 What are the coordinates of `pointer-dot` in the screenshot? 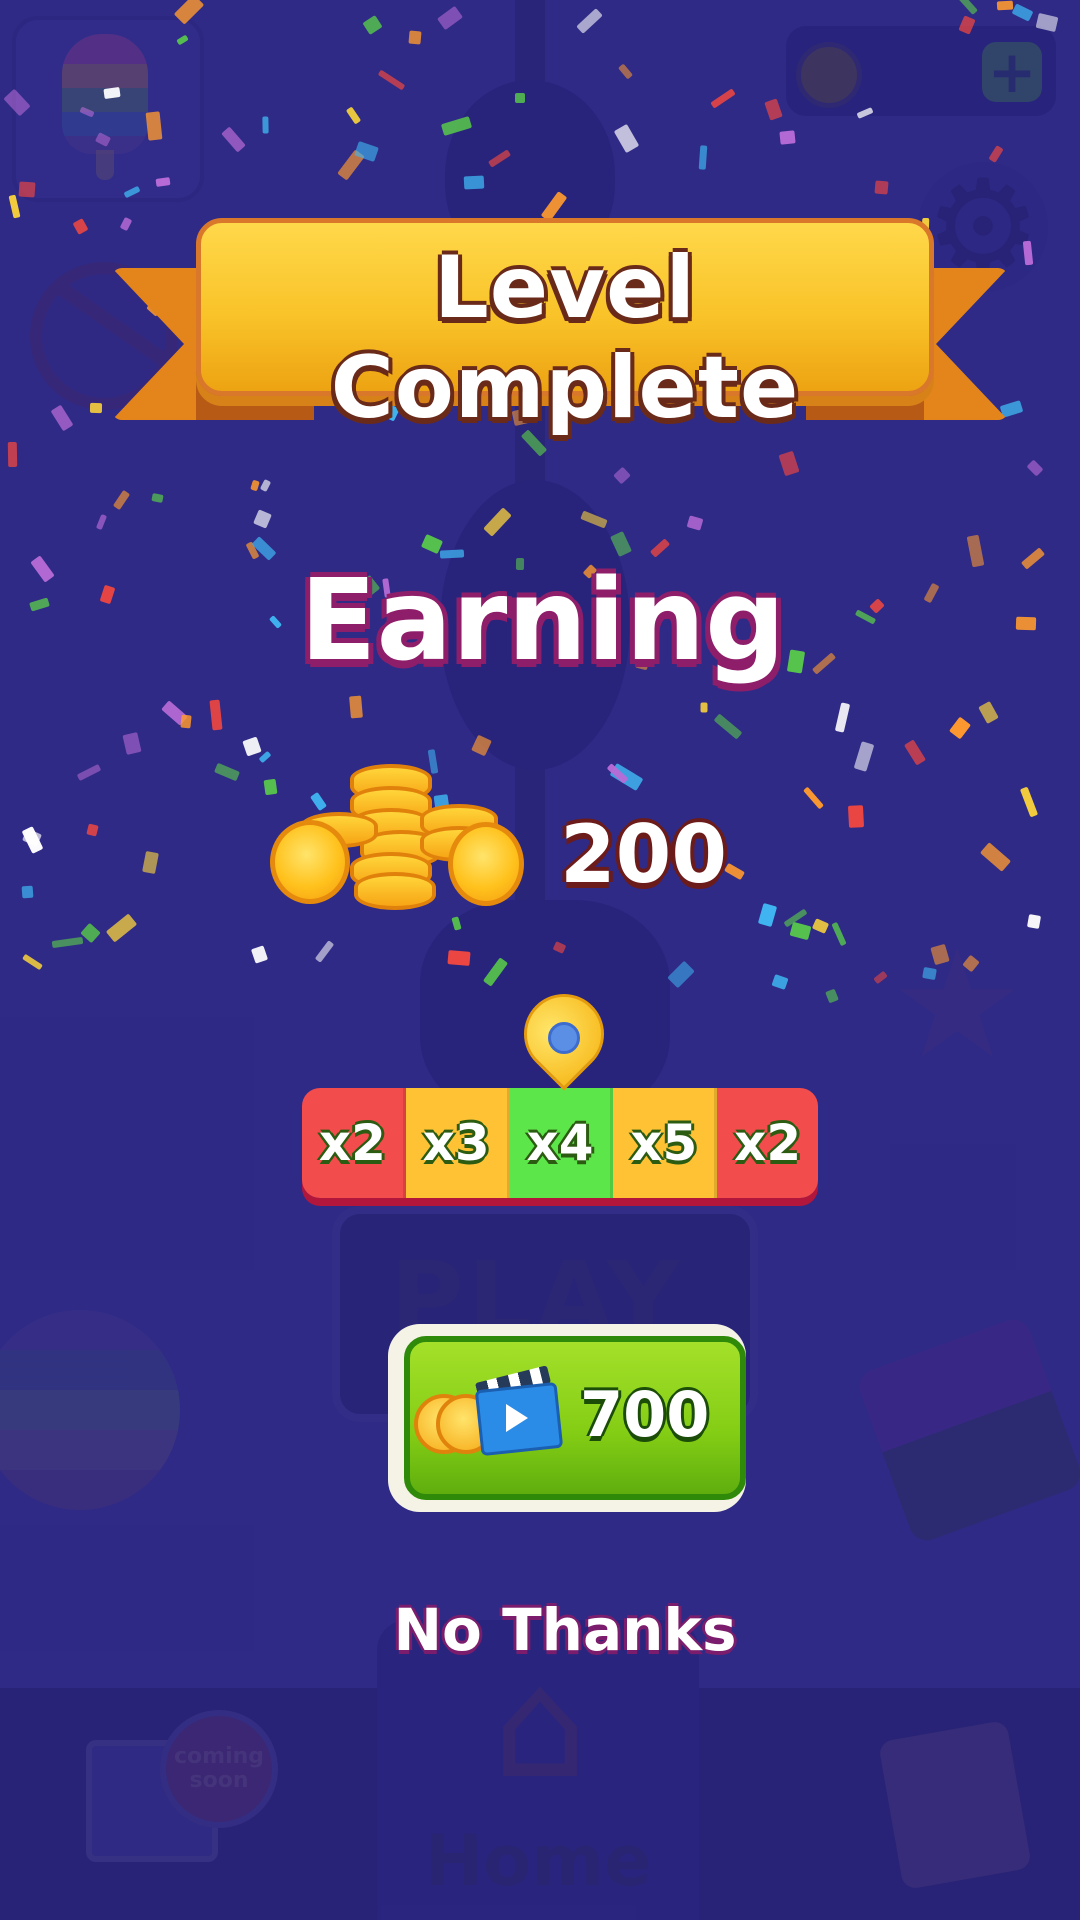 It's located at (564, 1038).